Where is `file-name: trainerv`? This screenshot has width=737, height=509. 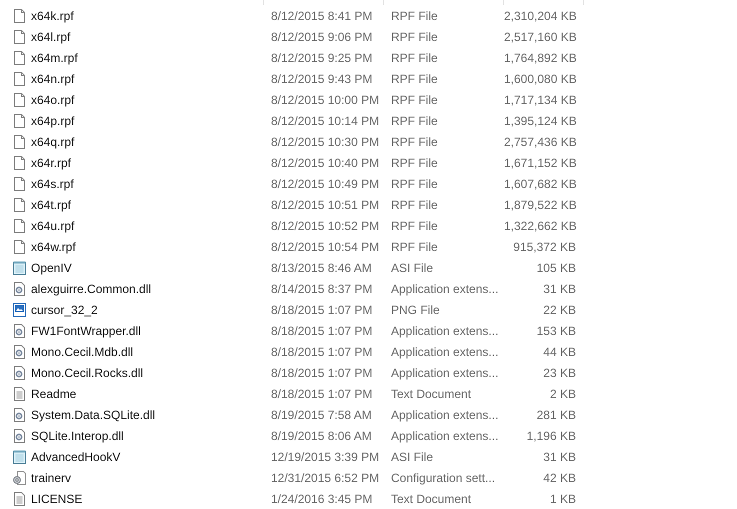 file-name: trainerv is located at coordinates (51, 477).